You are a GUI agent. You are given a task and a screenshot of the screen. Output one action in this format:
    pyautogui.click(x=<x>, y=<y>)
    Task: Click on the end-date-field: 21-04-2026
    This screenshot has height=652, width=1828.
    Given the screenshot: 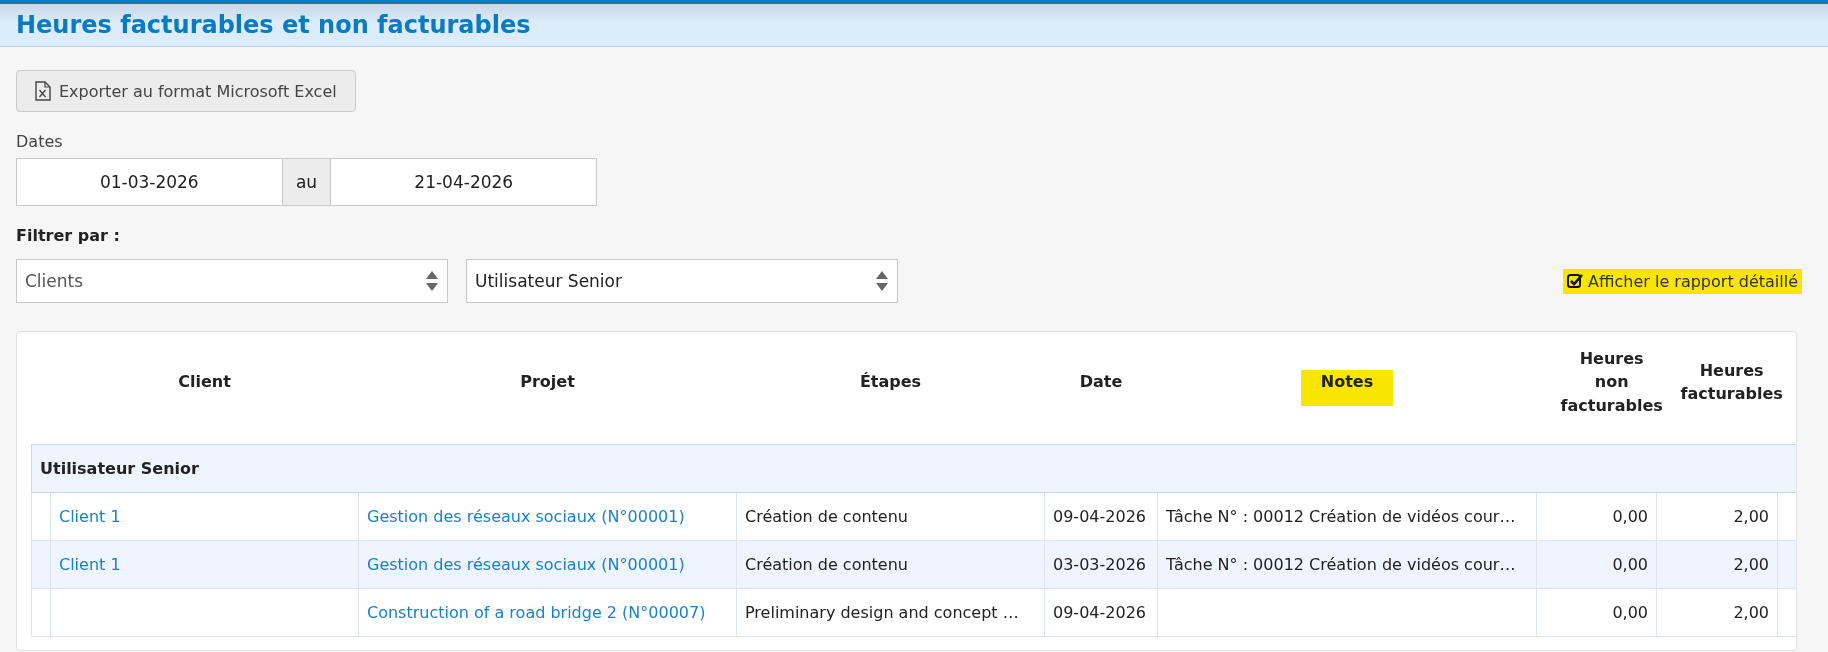 What is the action you would take?
    pyautogui.click(x=463, y=182)
    